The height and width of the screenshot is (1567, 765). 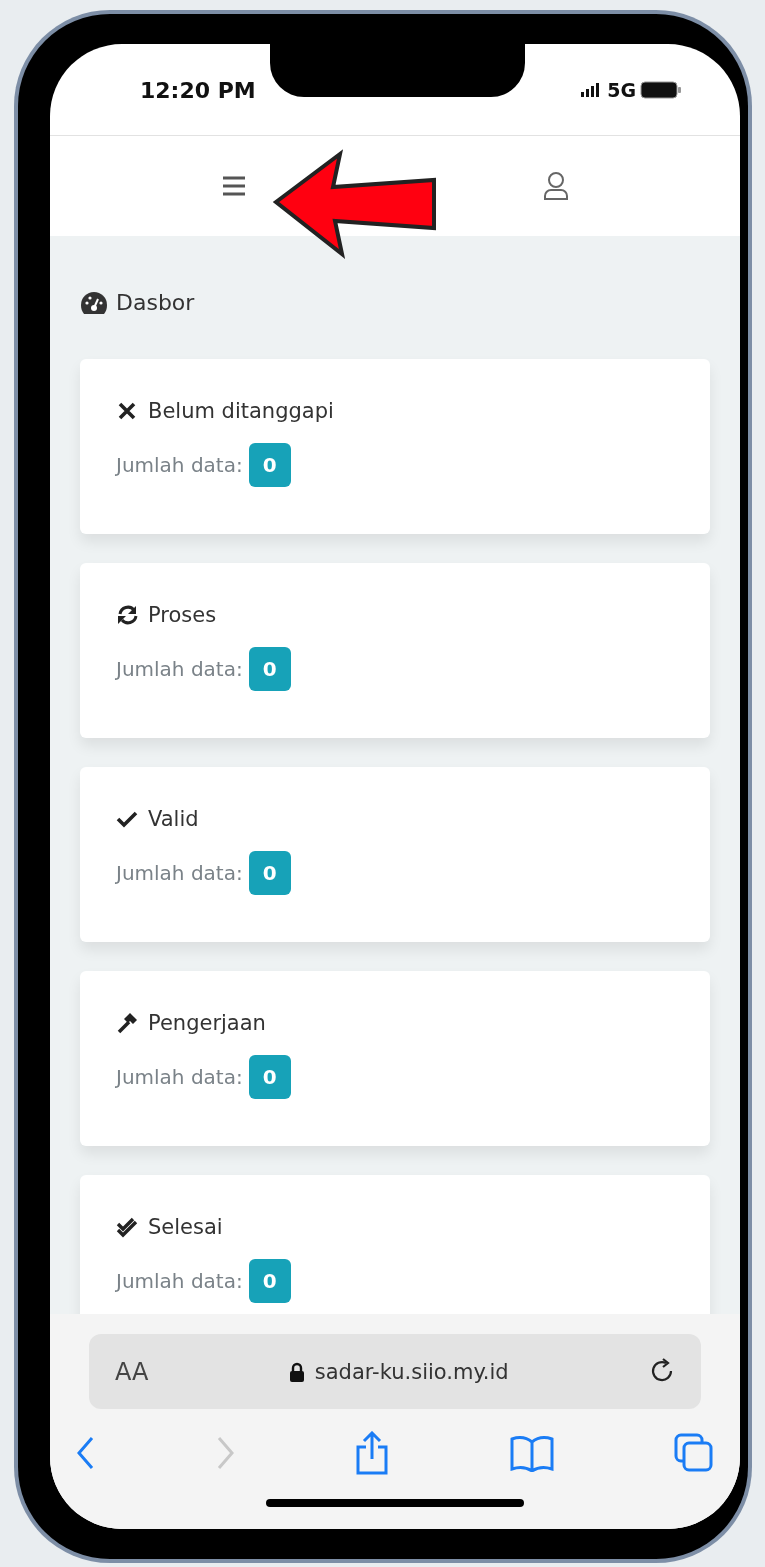 What do you see at coordinates (127, 411) in the screenshot?
I see `close-icon` at bounding box center [127, 411].